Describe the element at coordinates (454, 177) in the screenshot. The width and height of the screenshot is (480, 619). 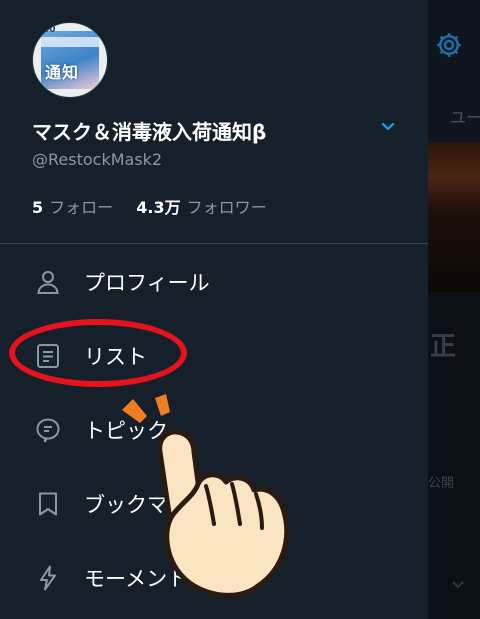
I see `background-banner` at that location.